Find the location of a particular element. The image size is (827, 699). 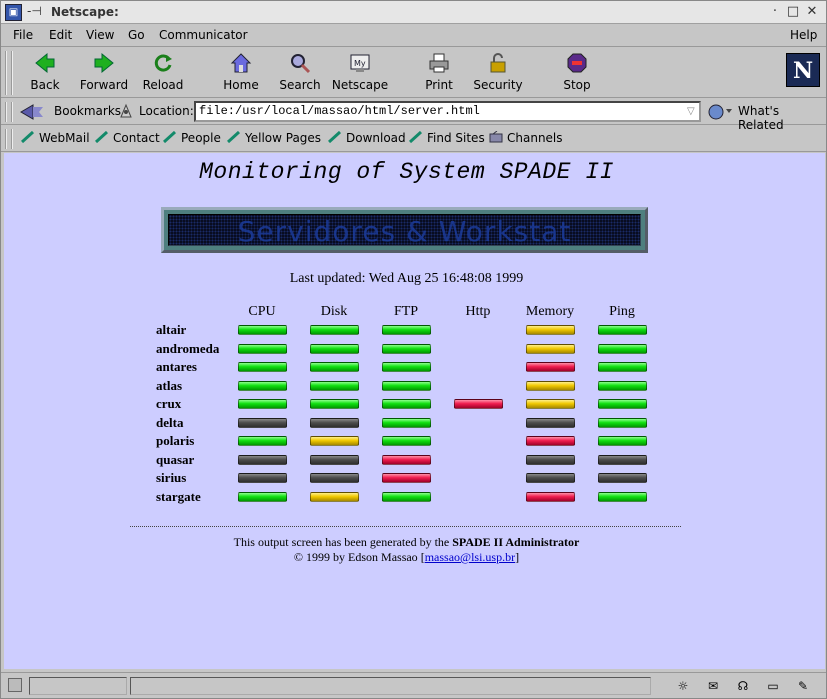

security-button: Security is located at coordinates (498, 73).